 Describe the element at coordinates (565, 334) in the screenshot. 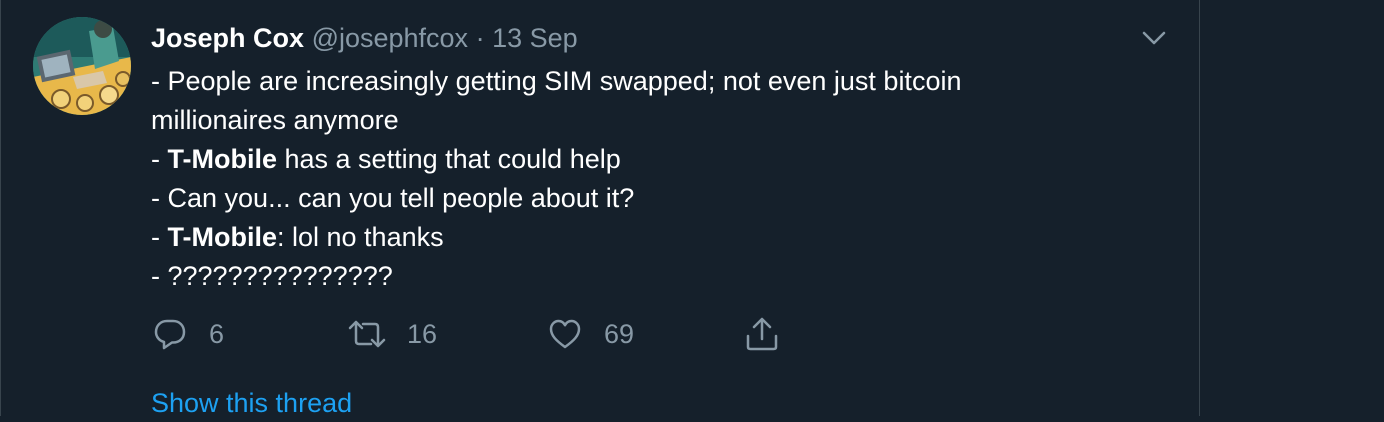

I see `like-icon` at that location.